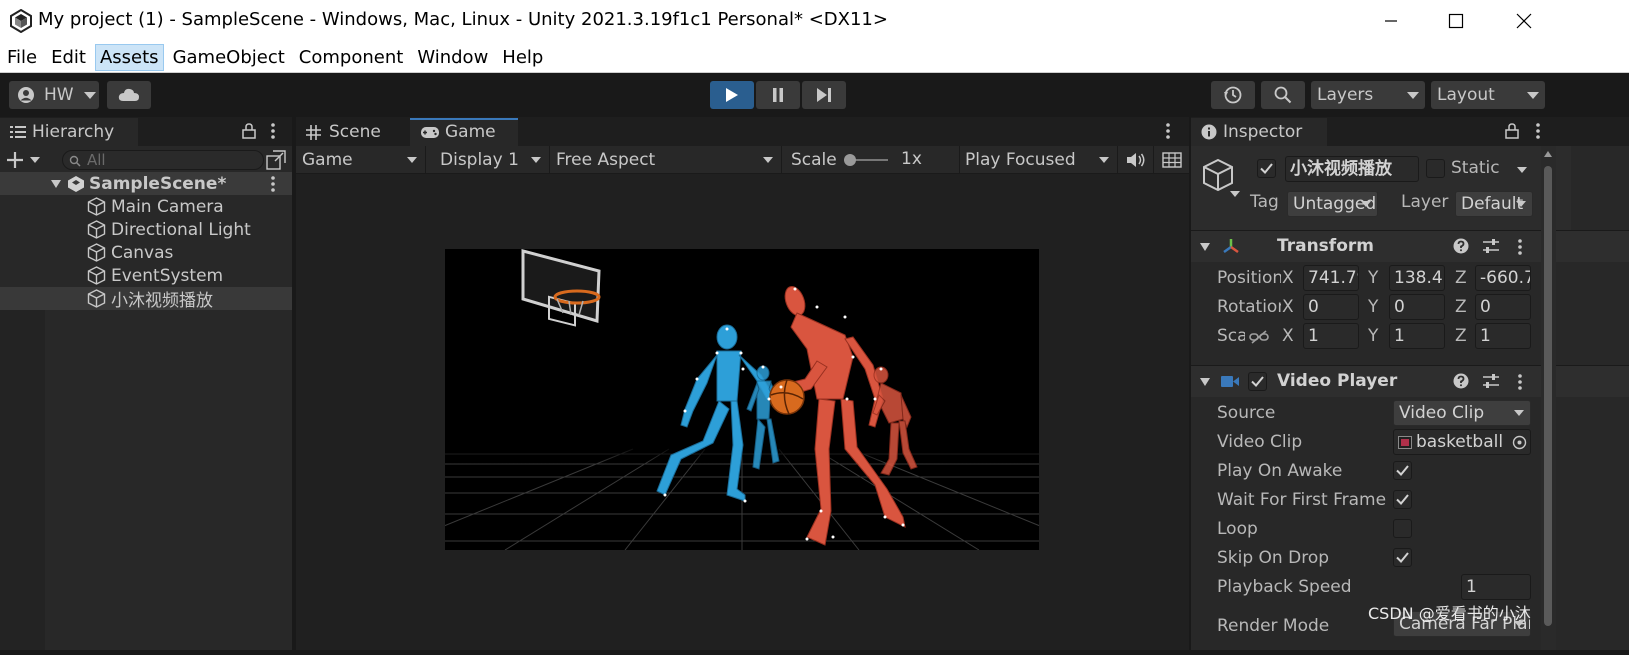  I want to click on hierarchy-item-video-player: 小沐视频播放, so click(146, 299).